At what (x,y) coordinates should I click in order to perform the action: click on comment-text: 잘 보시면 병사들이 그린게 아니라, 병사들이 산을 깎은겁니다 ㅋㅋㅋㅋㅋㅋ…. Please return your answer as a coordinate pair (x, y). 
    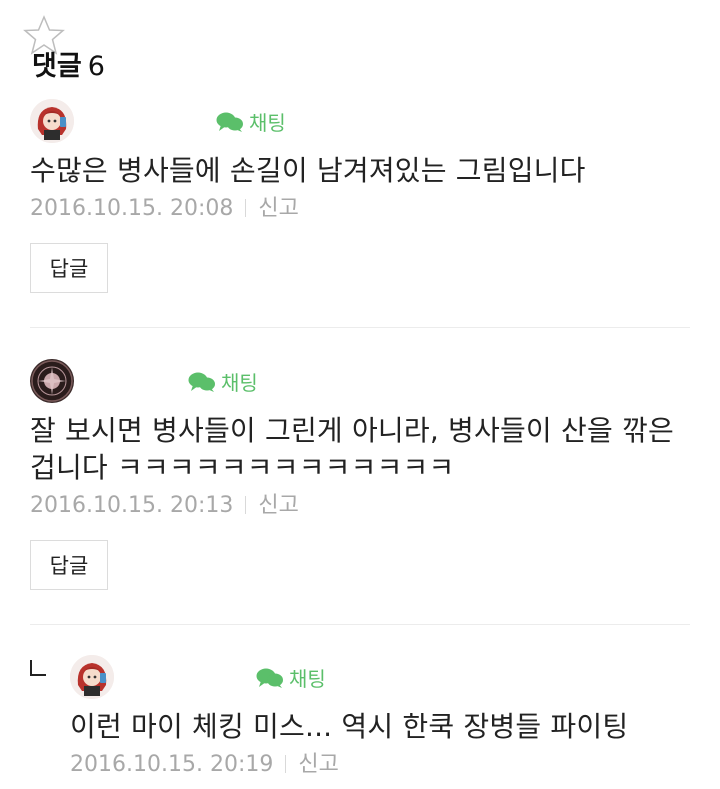
    Looking at the image, I should click on (352, 449).